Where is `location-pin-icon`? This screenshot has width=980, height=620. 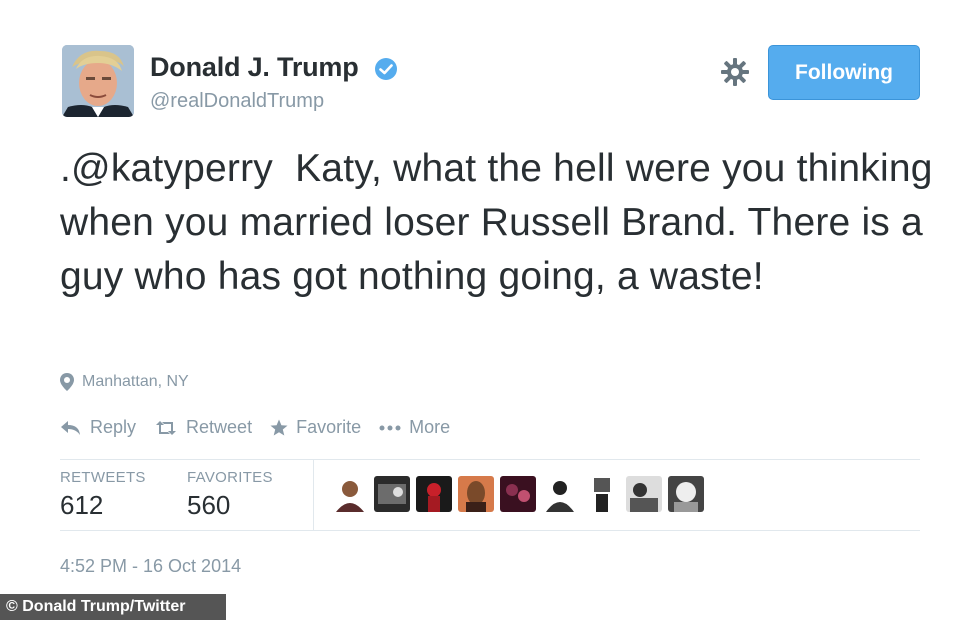 location-pin-icon is located at coordinates (67, 382).